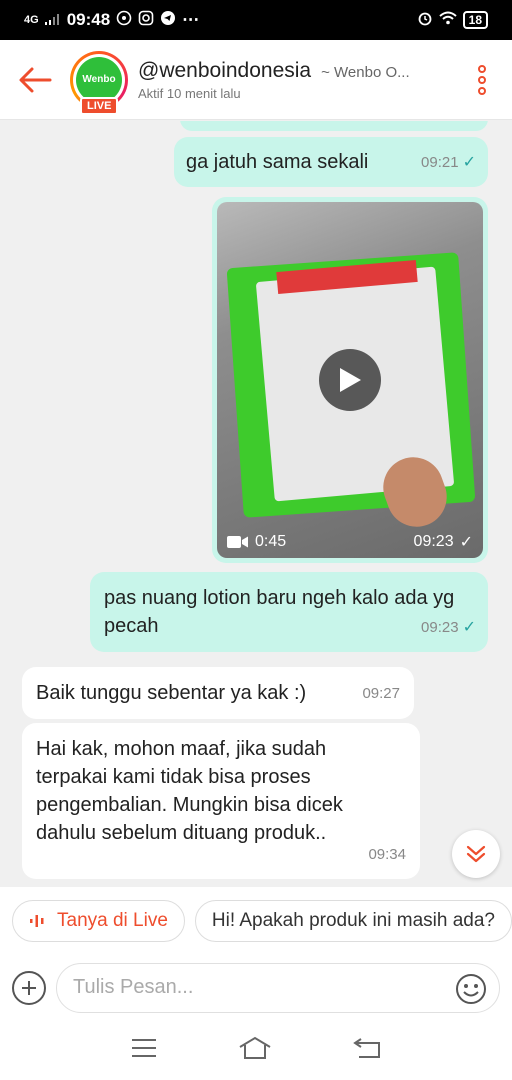 The height and width of the screenshot is (1080, 512). What do you see at coordinates (225, 70) in the screenshot?
I see `chat-username: @wenboindonesia` at bounding box center [225, 70].